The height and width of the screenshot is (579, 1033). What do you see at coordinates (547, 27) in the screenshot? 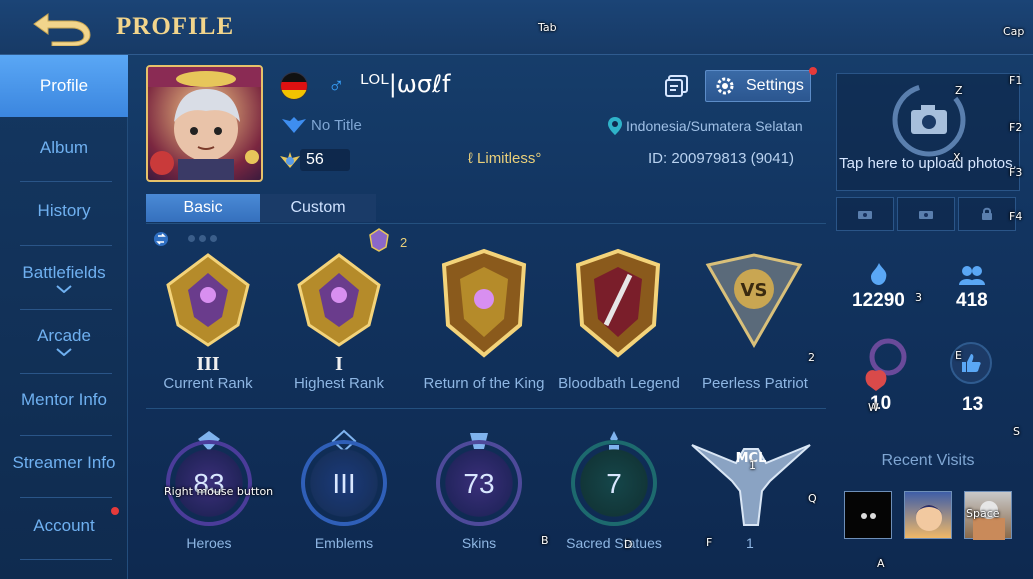
I see `key-hint-tab: Tab` at bounding box center [547, 27].